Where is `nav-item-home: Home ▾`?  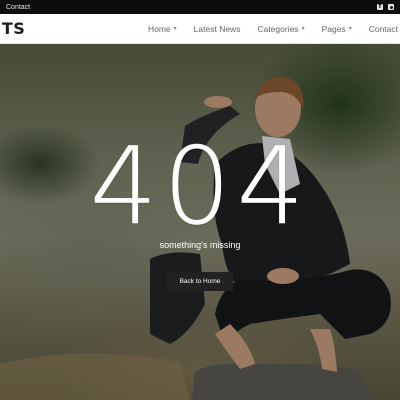
nav-item-home: Home ▾ is located at coordinates (162, 29).